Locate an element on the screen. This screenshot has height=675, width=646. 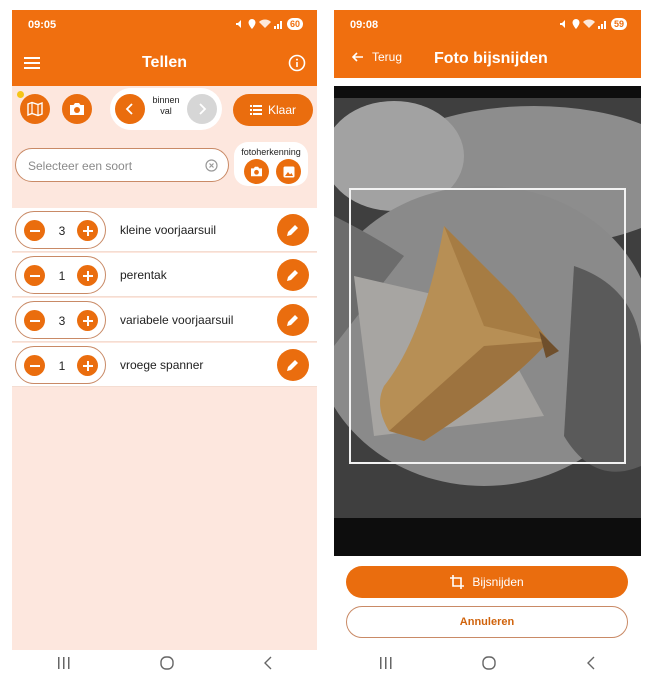
species-row: 1 perentak is located at coordinates (164, 275).